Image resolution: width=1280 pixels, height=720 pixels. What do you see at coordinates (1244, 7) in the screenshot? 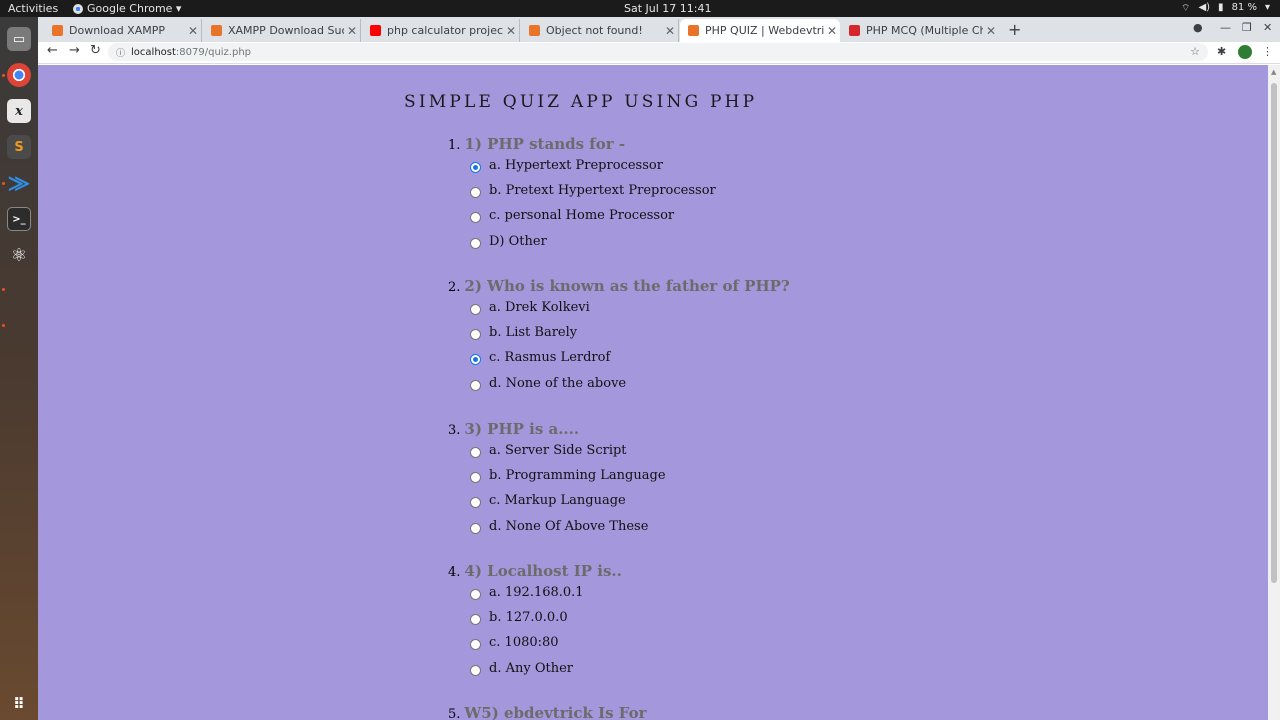
I see `battery-percent: 81 %` at bounding box center [1244, 7].